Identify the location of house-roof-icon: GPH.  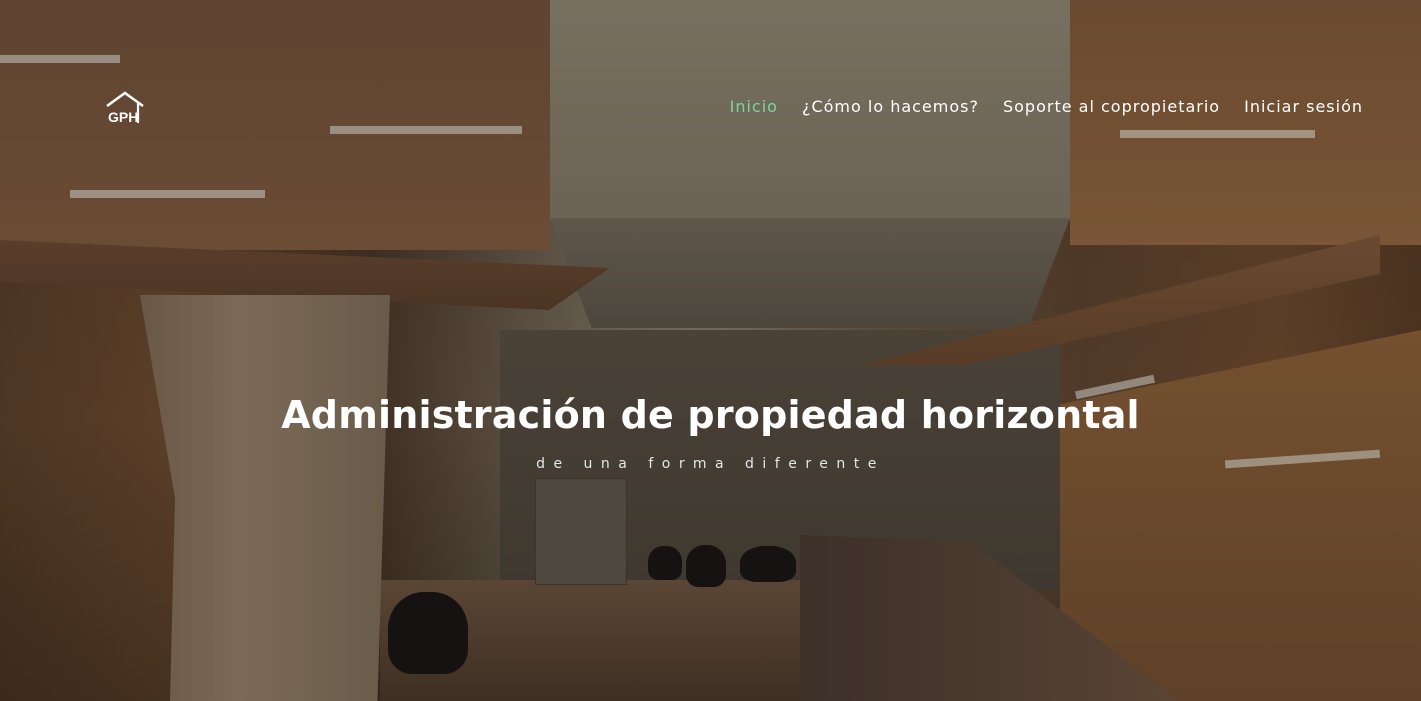
(125, 108).